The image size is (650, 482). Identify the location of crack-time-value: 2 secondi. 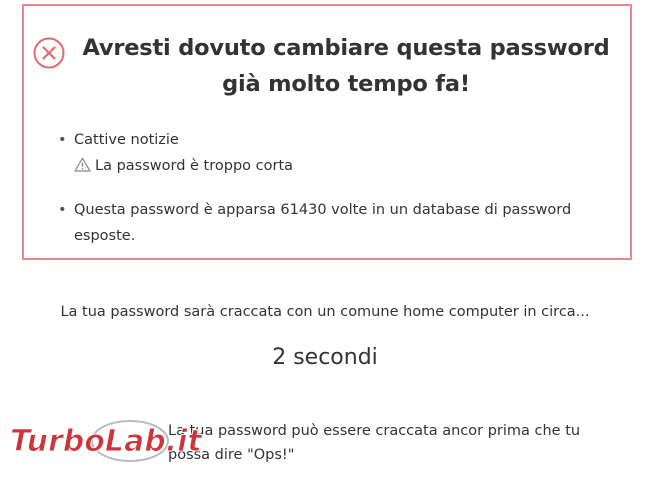
(325, 357).